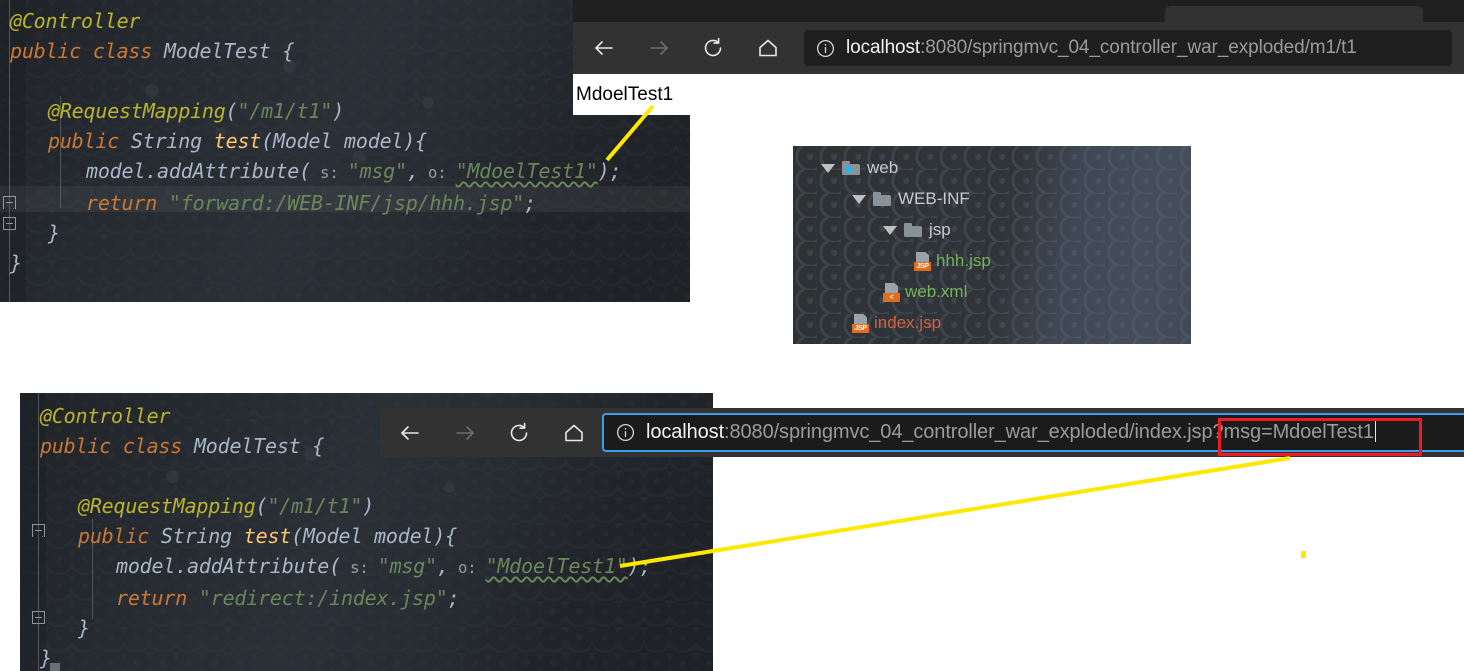 The width and height of the screenshot is (1464, 671). I want to click on bottom-annotation-arrow, so click(955, 512).